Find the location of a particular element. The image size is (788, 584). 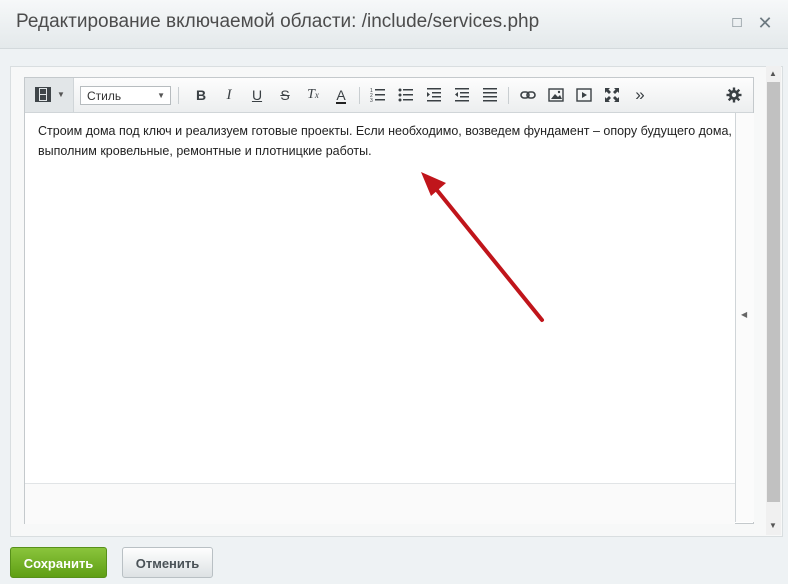

chevron-left-icon: ◀ is located at coordinates (744, 314).